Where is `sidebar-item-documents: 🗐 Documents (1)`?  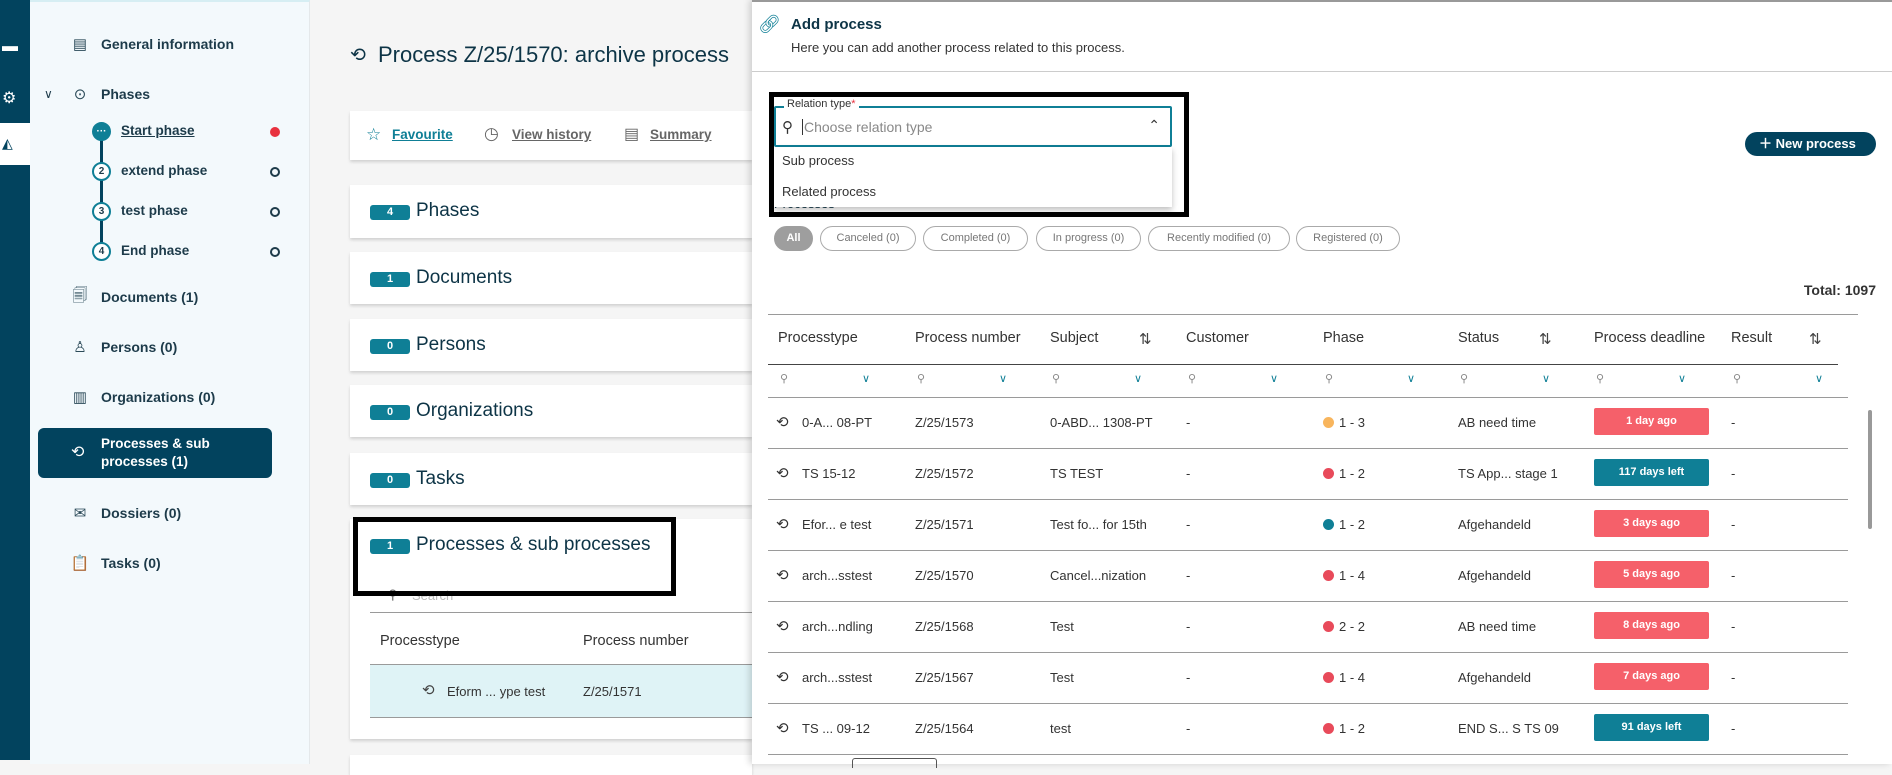 sidebar-item-documents: 🗐 Documents (1) is located at coordinates (170, 297).